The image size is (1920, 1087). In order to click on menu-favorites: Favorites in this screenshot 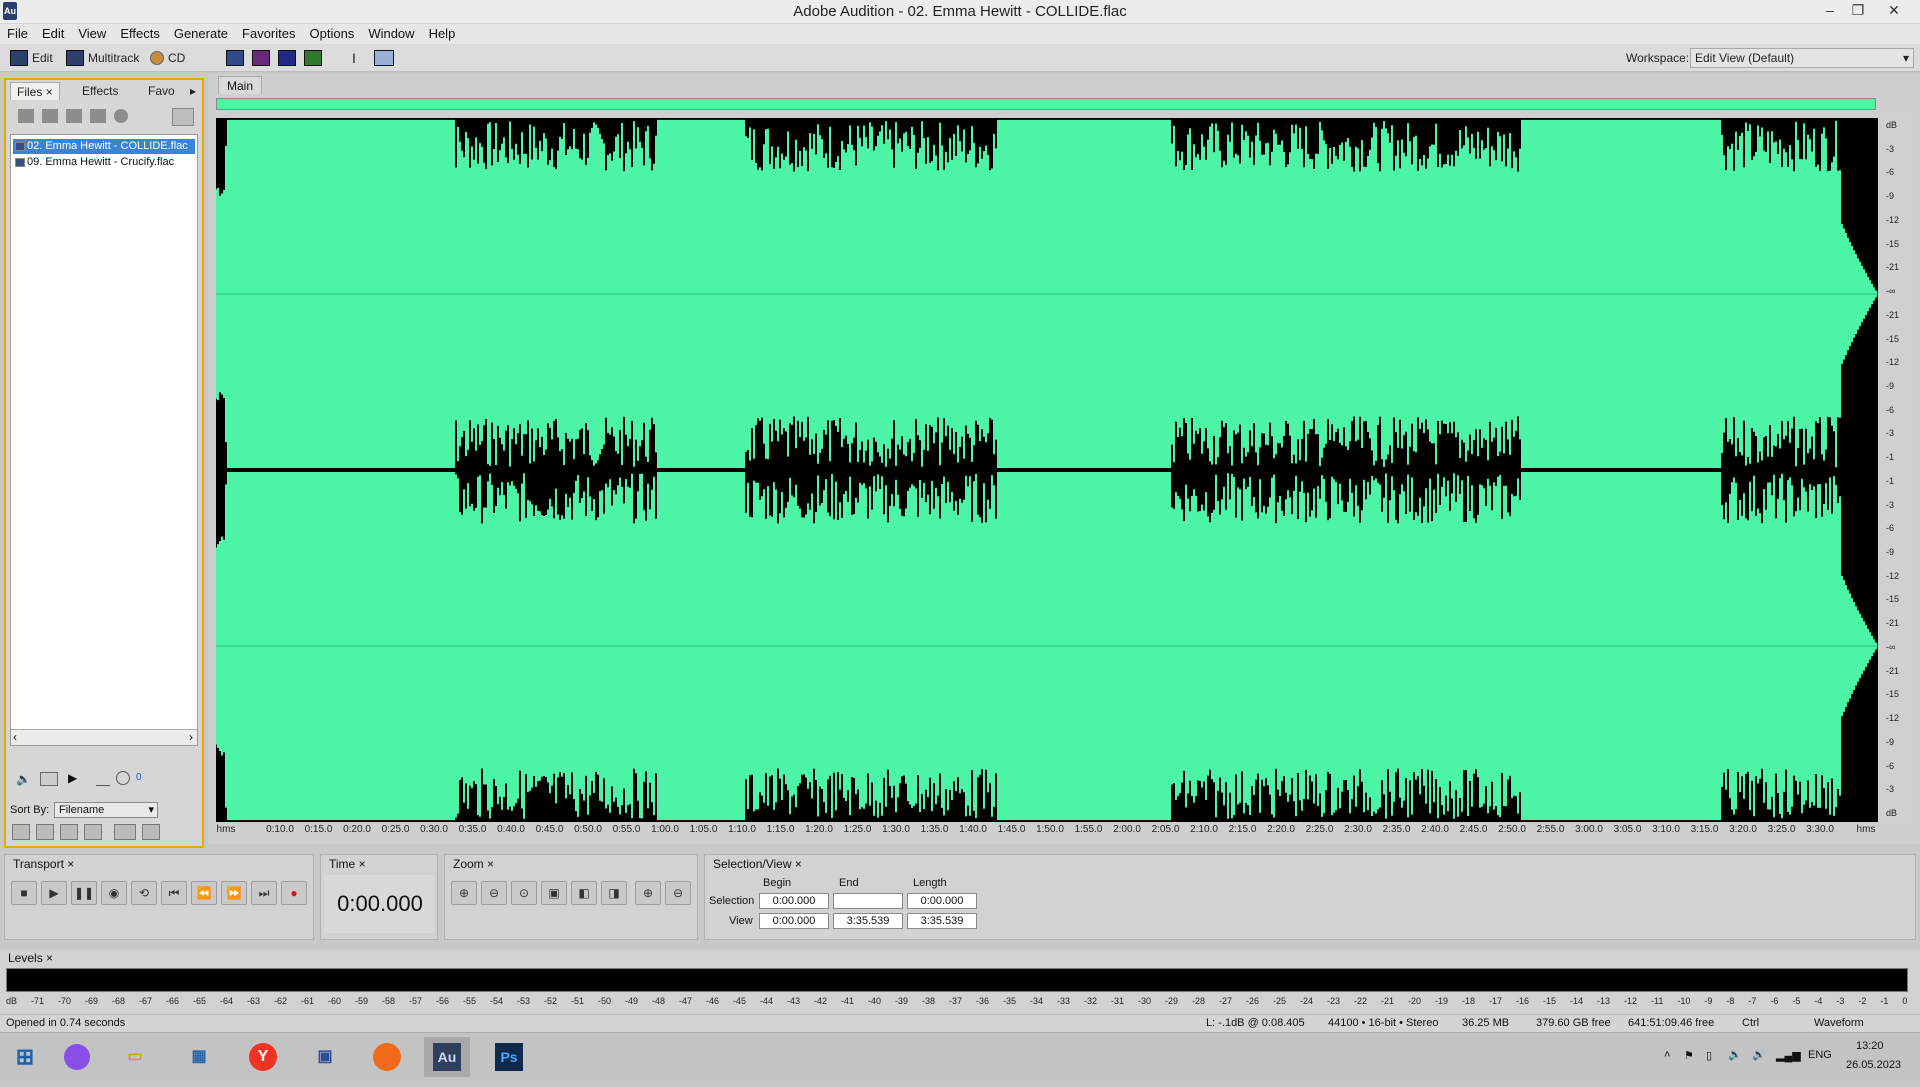, I will do `click(268, 34)`.